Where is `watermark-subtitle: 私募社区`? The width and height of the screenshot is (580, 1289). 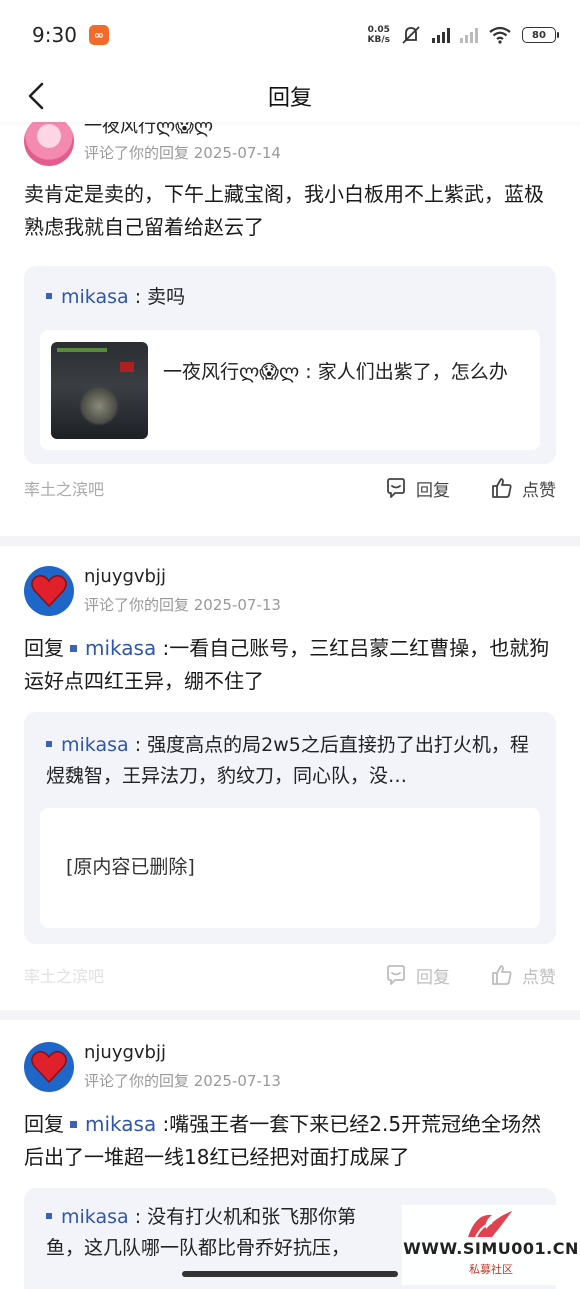 watermark-subtitle: 私募社区 is located at coordinates (491, 1269).